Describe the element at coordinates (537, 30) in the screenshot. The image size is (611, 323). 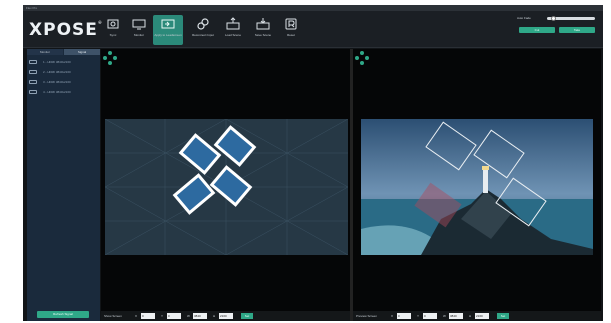
I see `cut-button: Cut` at that location.